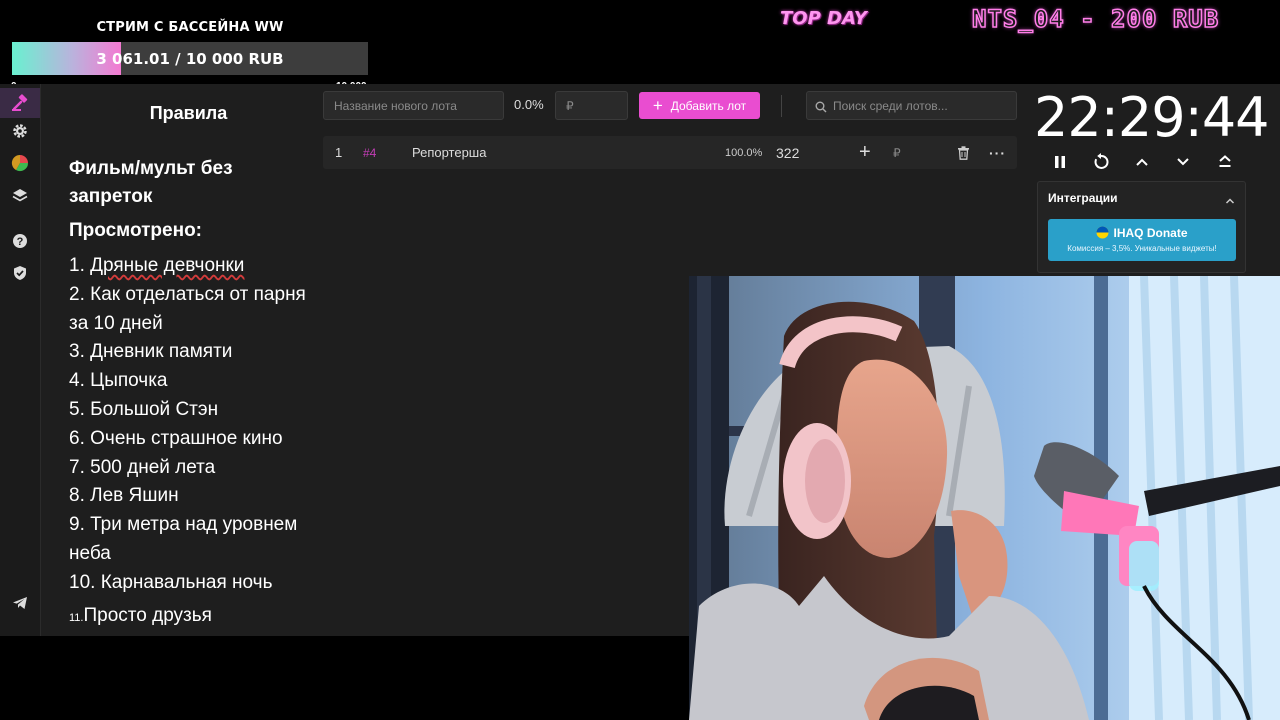 This screenshot has height=720, width=1280. I want to click on lot-name: Репортерша, so click(449, 152).